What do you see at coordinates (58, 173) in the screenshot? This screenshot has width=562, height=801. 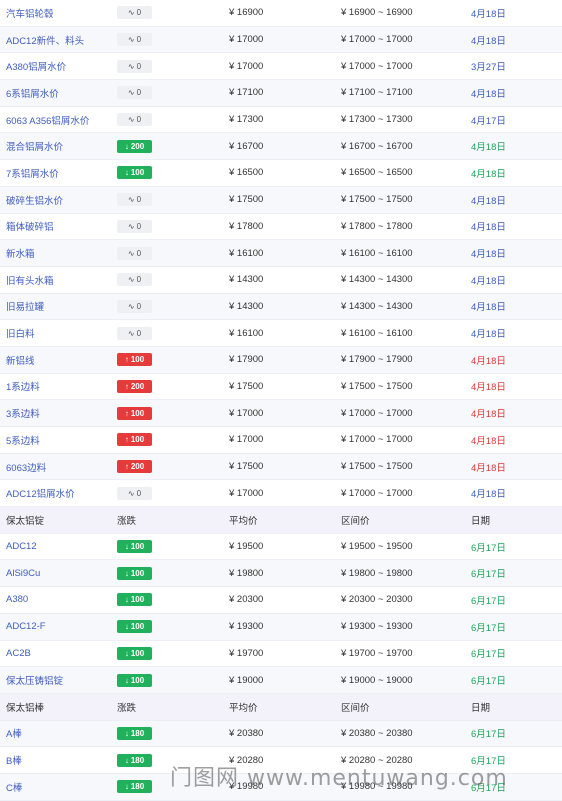 I see `product-link: 7系铝屑水价` at bounding box center [58, 173].